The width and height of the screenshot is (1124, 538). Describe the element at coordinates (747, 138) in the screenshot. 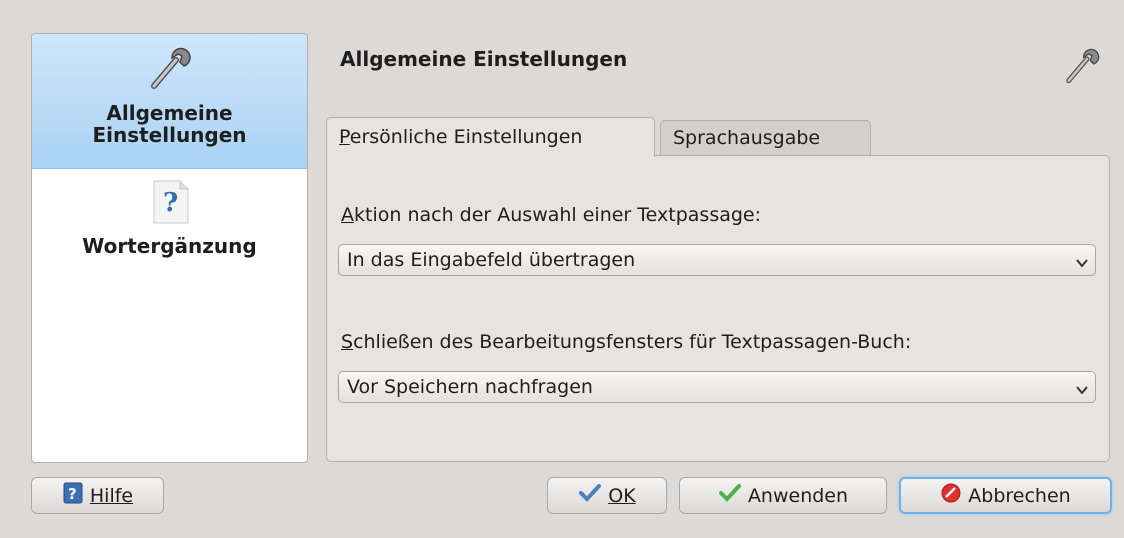

I see `tab-label: Sprachausgabe` at that location.